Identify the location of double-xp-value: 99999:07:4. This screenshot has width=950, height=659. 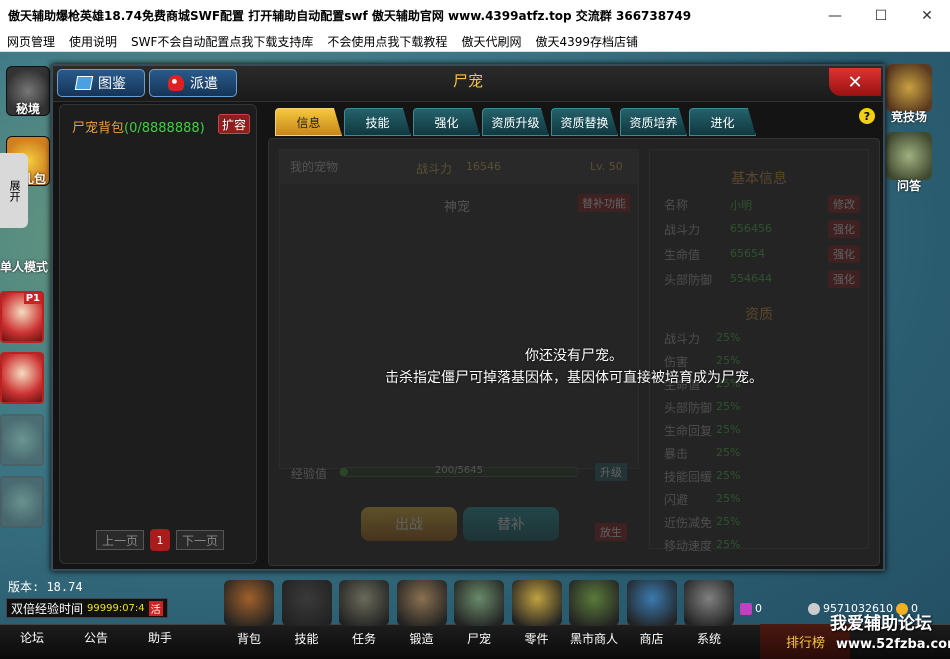
(116, 608).